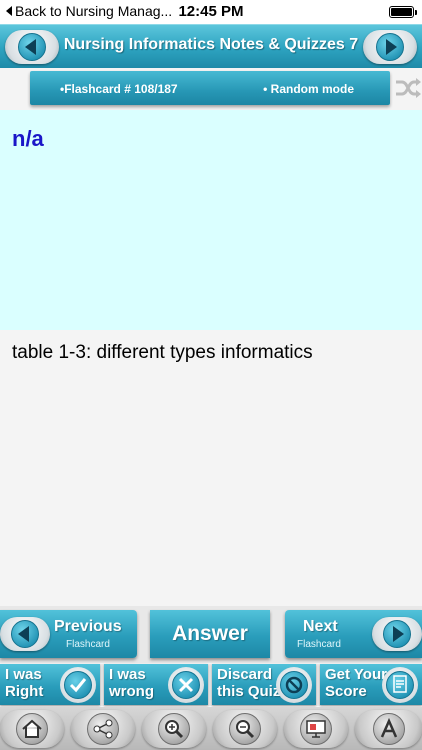  I want to click on previous-sublabel: Flashcard, so click(88, 644).